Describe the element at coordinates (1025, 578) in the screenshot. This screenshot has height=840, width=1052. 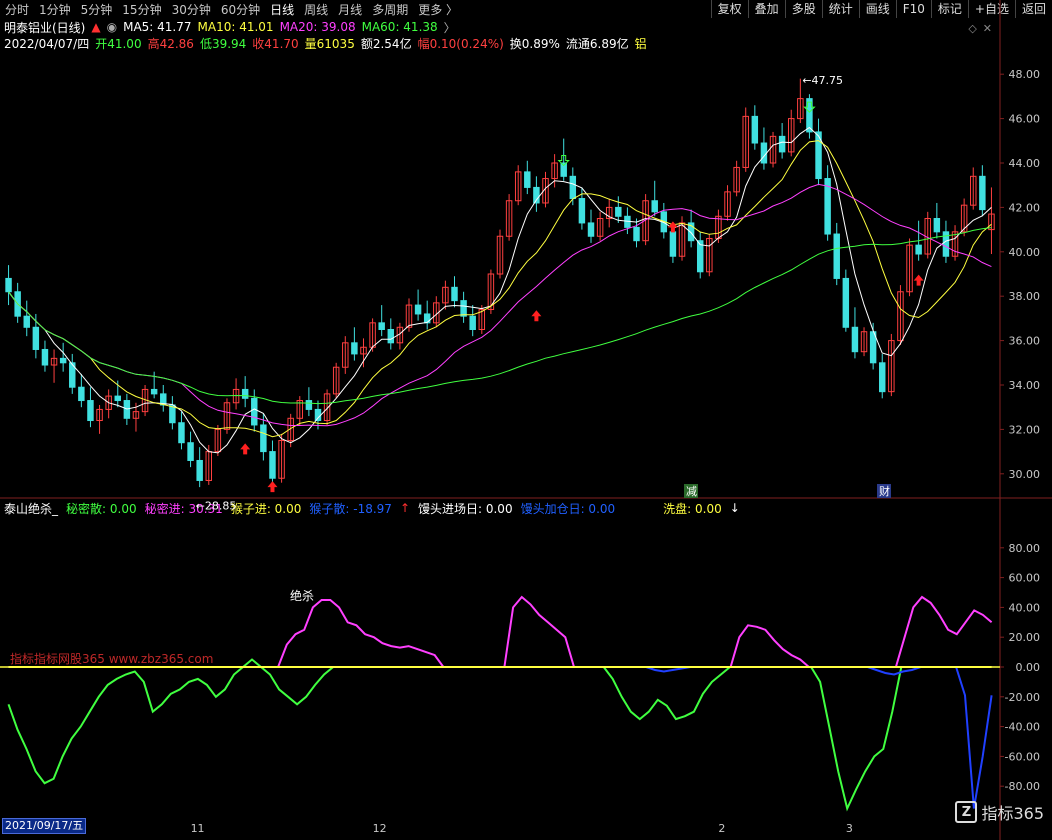
I see `ind-y-tick-label-1: 60.00` at that location.